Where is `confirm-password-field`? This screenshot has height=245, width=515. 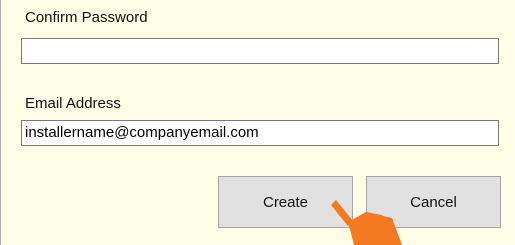 confirm-password-field is located at coordinates (260, 51).